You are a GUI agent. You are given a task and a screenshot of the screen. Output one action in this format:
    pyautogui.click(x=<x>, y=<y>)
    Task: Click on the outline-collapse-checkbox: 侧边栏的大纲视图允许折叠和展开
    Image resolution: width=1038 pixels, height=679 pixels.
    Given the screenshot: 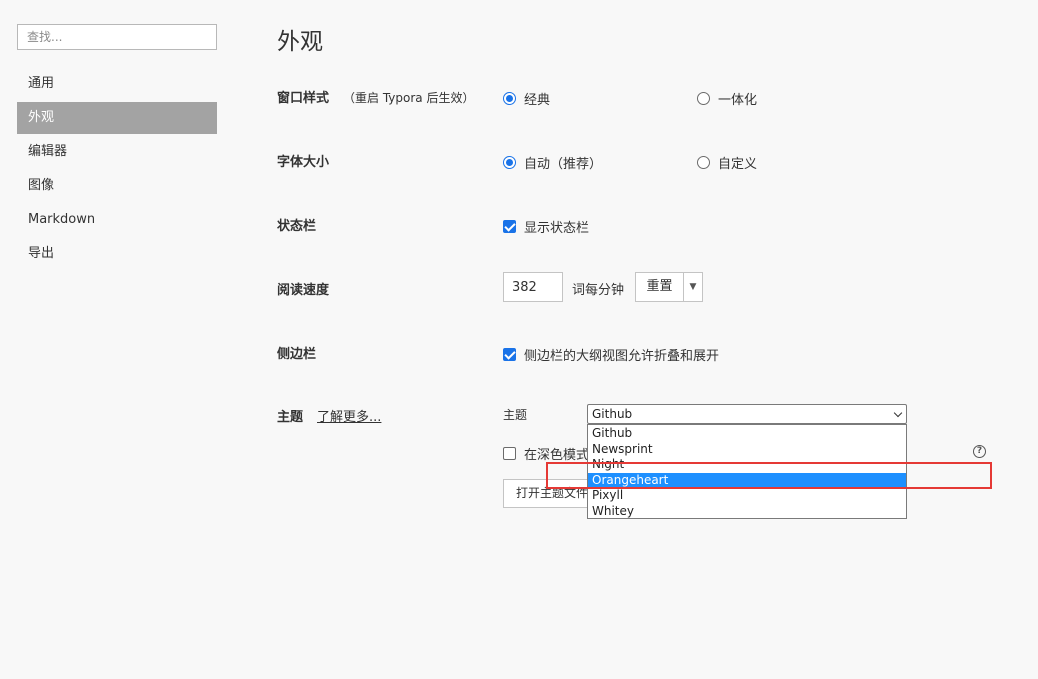 What is the action you would take?
    pyautogui.click(x=611, y=354)
    